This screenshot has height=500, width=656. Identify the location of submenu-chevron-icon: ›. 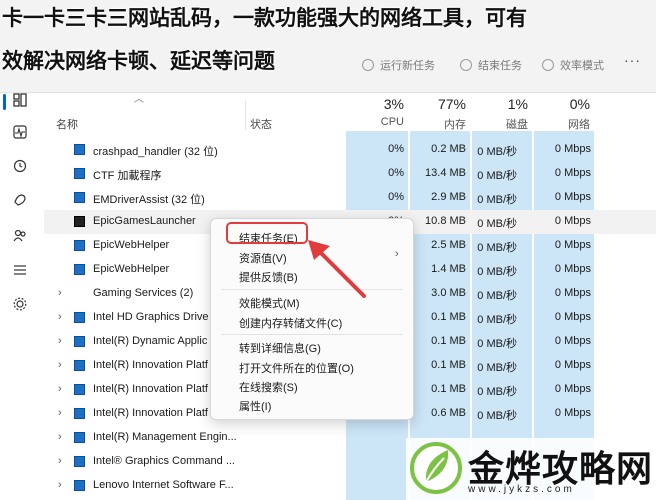
(397, 254).